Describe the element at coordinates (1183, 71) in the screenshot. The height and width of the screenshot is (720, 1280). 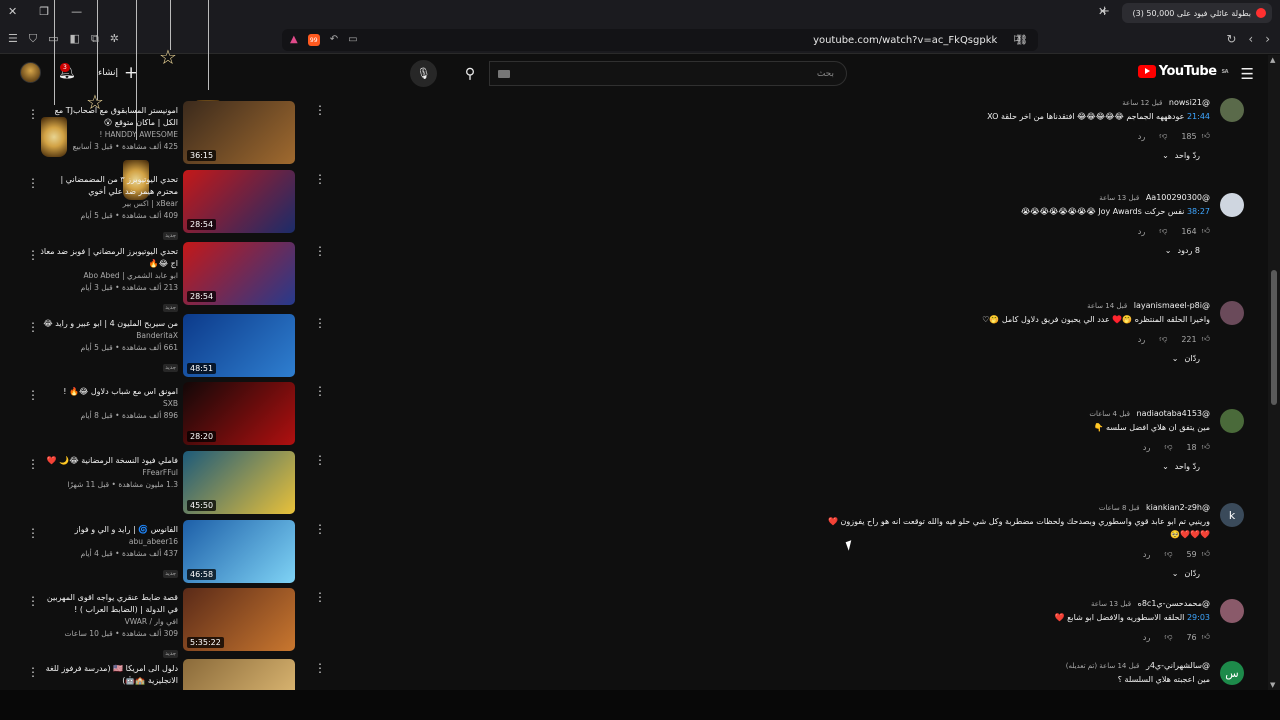
I see `youtube-logo: YouTube SA` at that location.